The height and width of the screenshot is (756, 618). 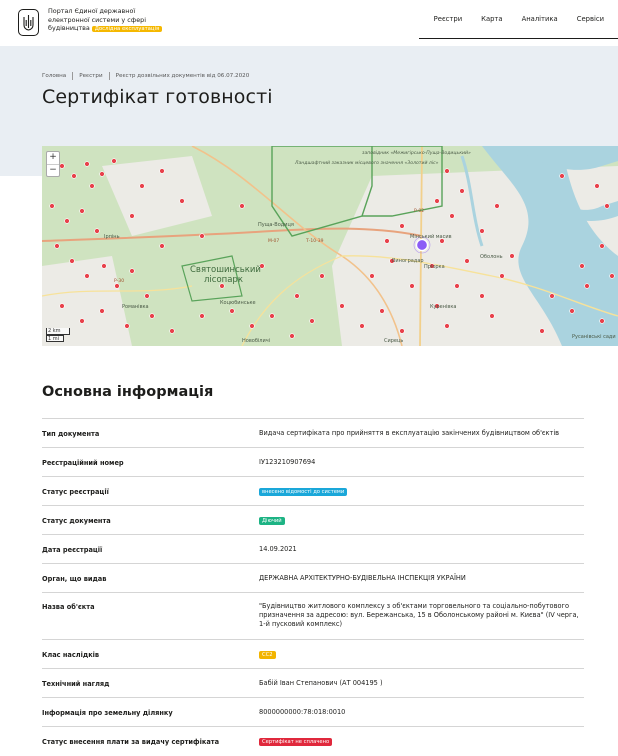 What do you see at coordinates (393, 341) in the screenshot?
I see `label-syrets: Сирець` at bounding box center [393, 341].